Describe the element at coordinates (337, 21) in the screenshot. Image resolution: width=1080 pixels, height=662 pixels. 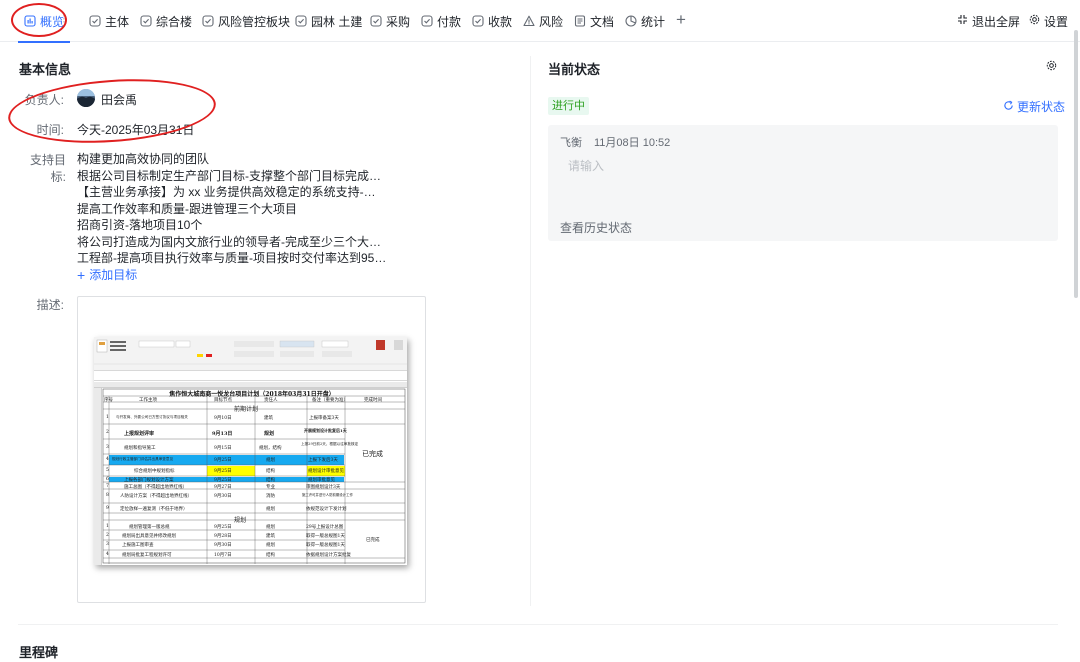
I see `tab-label: 园林 土建` at that location.